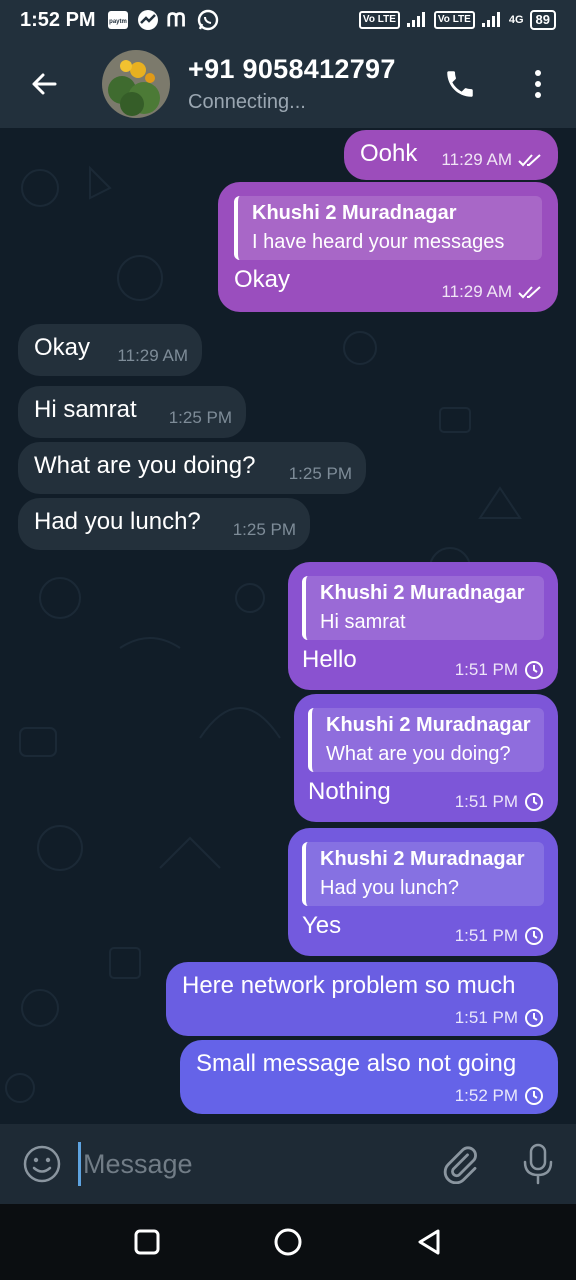 The image size is (576, 1280). Describe the element at coordinates (288, 20) in the screenshot. I see `status-bar: 1:52 PM paytm Vo LTE Vo LTE 4G 89` at that location.